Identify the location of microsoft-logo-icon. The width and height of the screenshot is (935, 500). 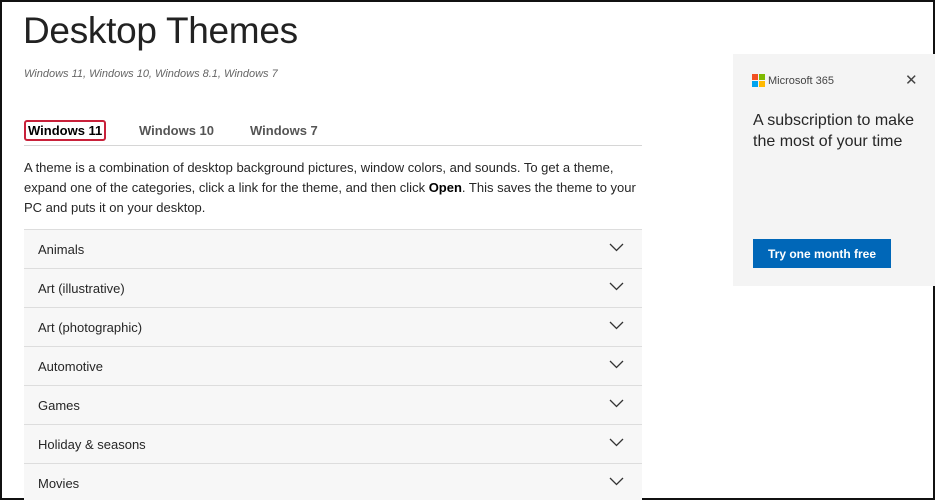
(758, 80).